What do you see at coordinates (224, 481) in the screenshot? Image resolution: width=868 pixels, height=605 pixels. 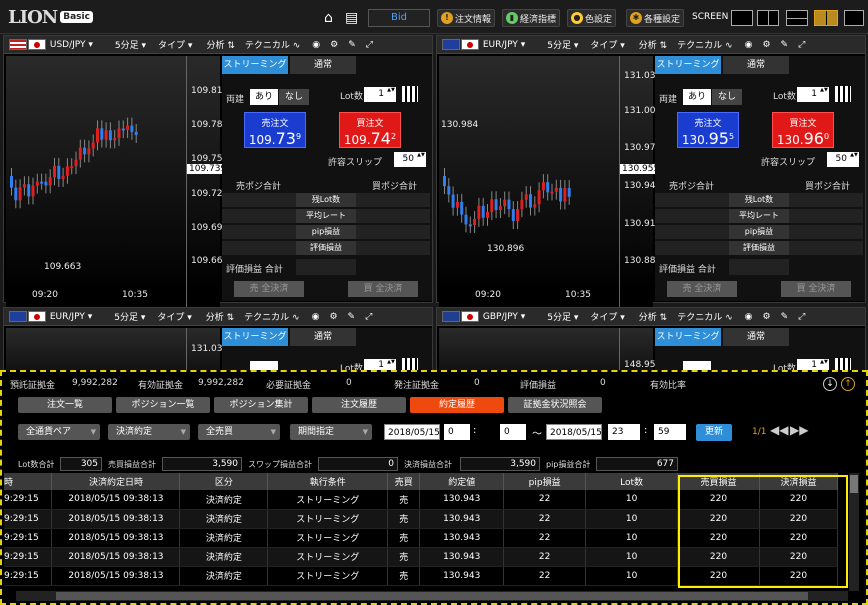 I see `col-kind: 区分` at bounding box center [224, 481].